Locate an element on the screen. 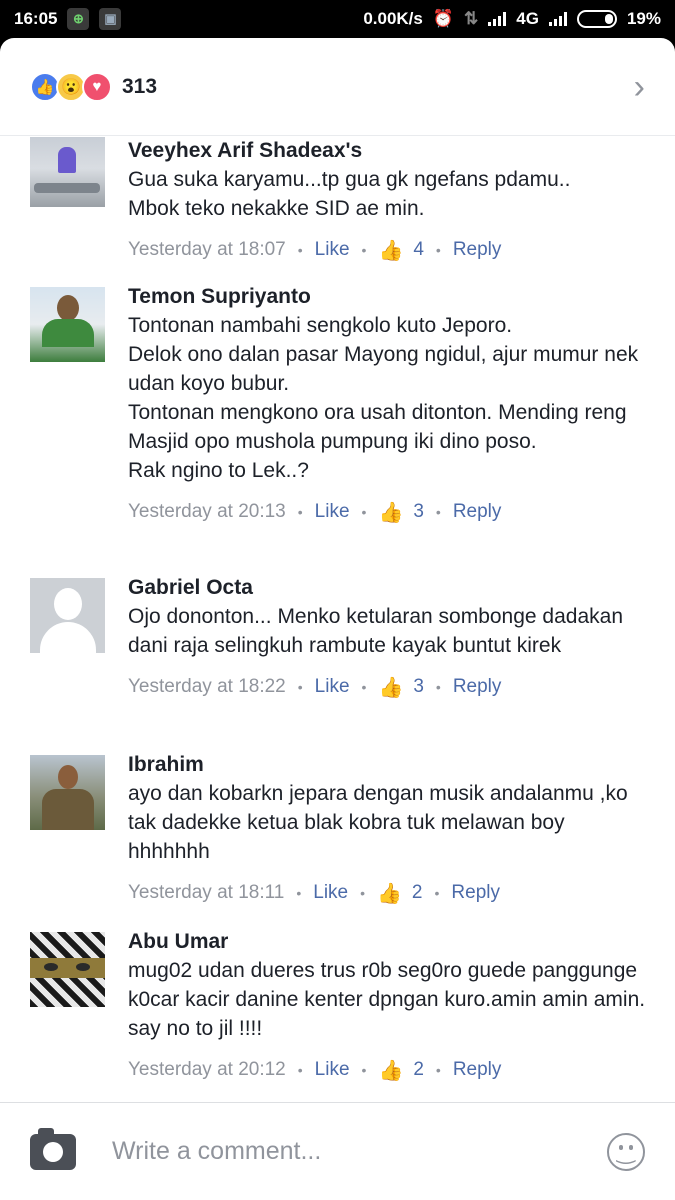 The image size is (675, 1200). comment-time: Yesterday at 18:11 is located at coordinates (206, 893).